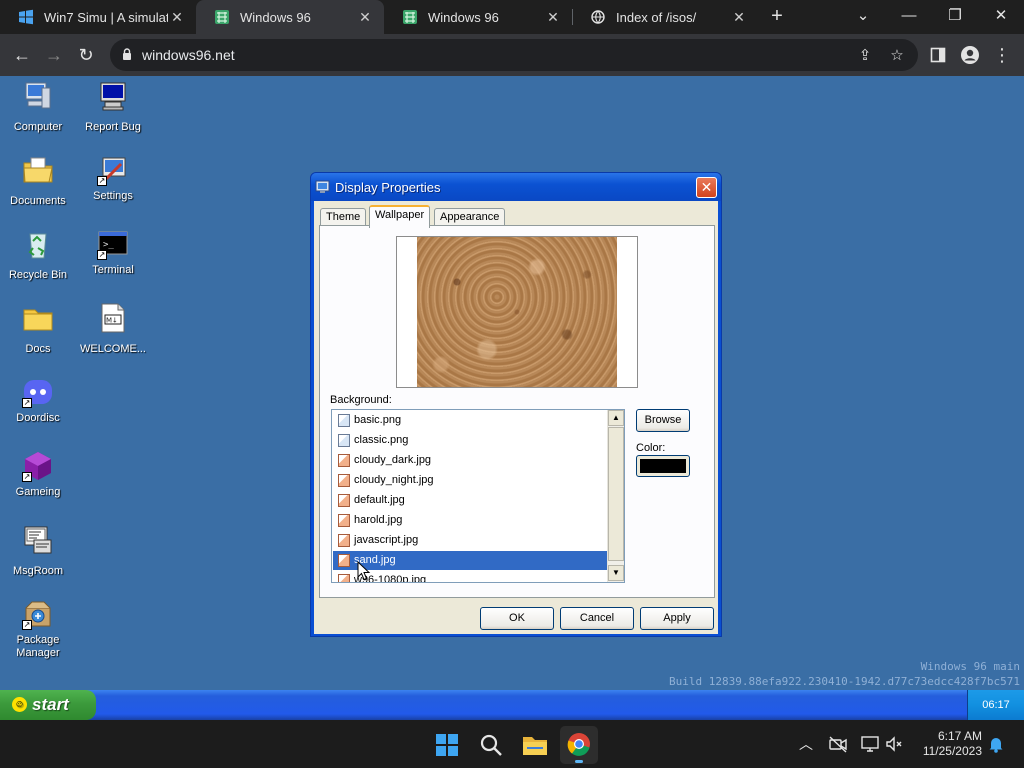 The height and width of the screenshot is (768, 1024). What do you see at coordinates (897, 56) in the screenshot?
I see `bookmark-star-icon: ☆` at bounding box center [897, 56].